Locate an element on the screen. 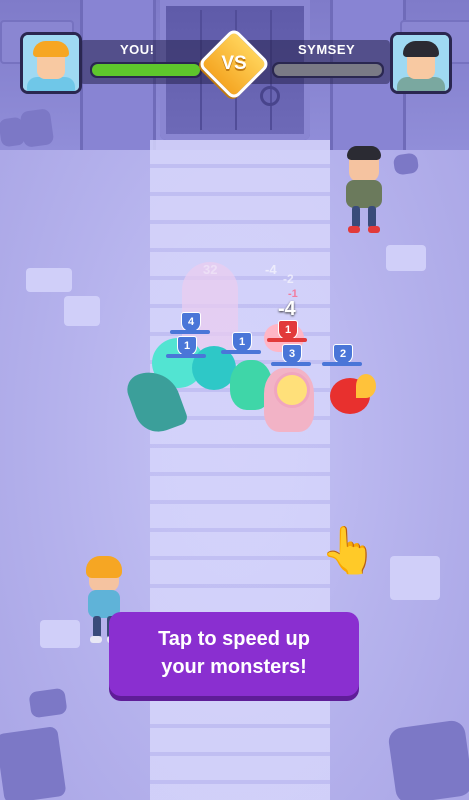 The image size is (469, 800). level-shield-icon: 2 is located at coordinates (343, 354).